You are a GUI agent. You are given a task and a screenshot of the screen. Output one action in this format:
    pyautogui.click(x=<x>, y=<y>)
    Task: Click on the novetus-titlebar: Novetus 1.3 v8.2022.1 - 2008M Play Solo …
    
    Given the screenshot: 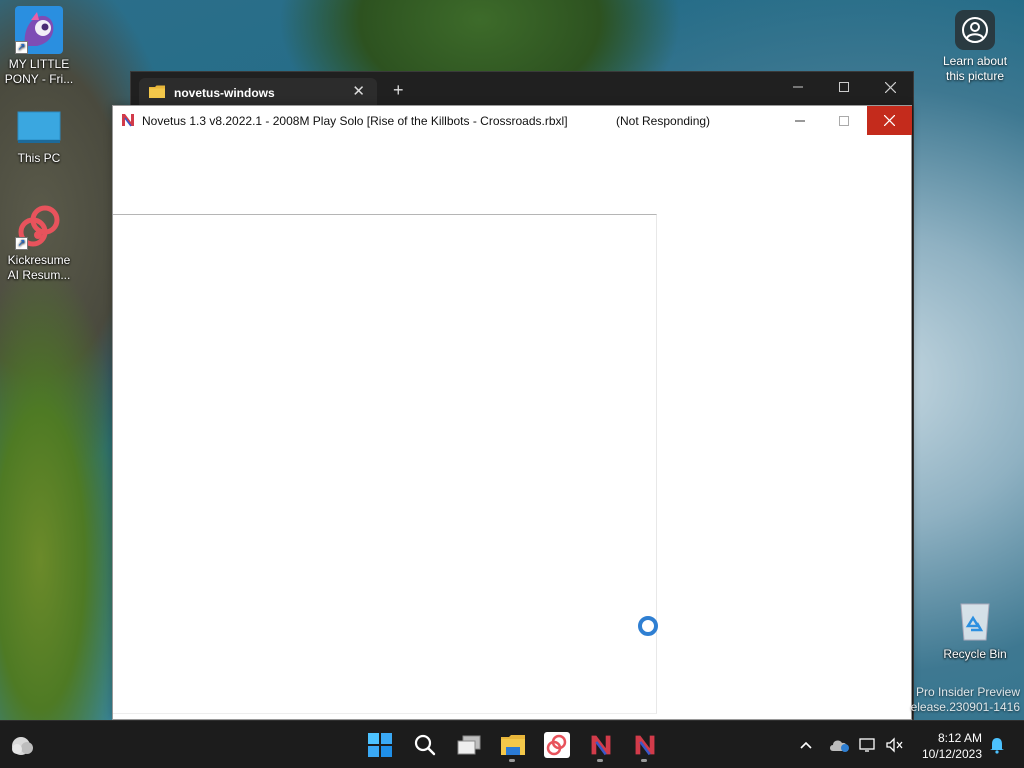 What is the action you would take?
    pyautogui.click(x=512, y=120)
    